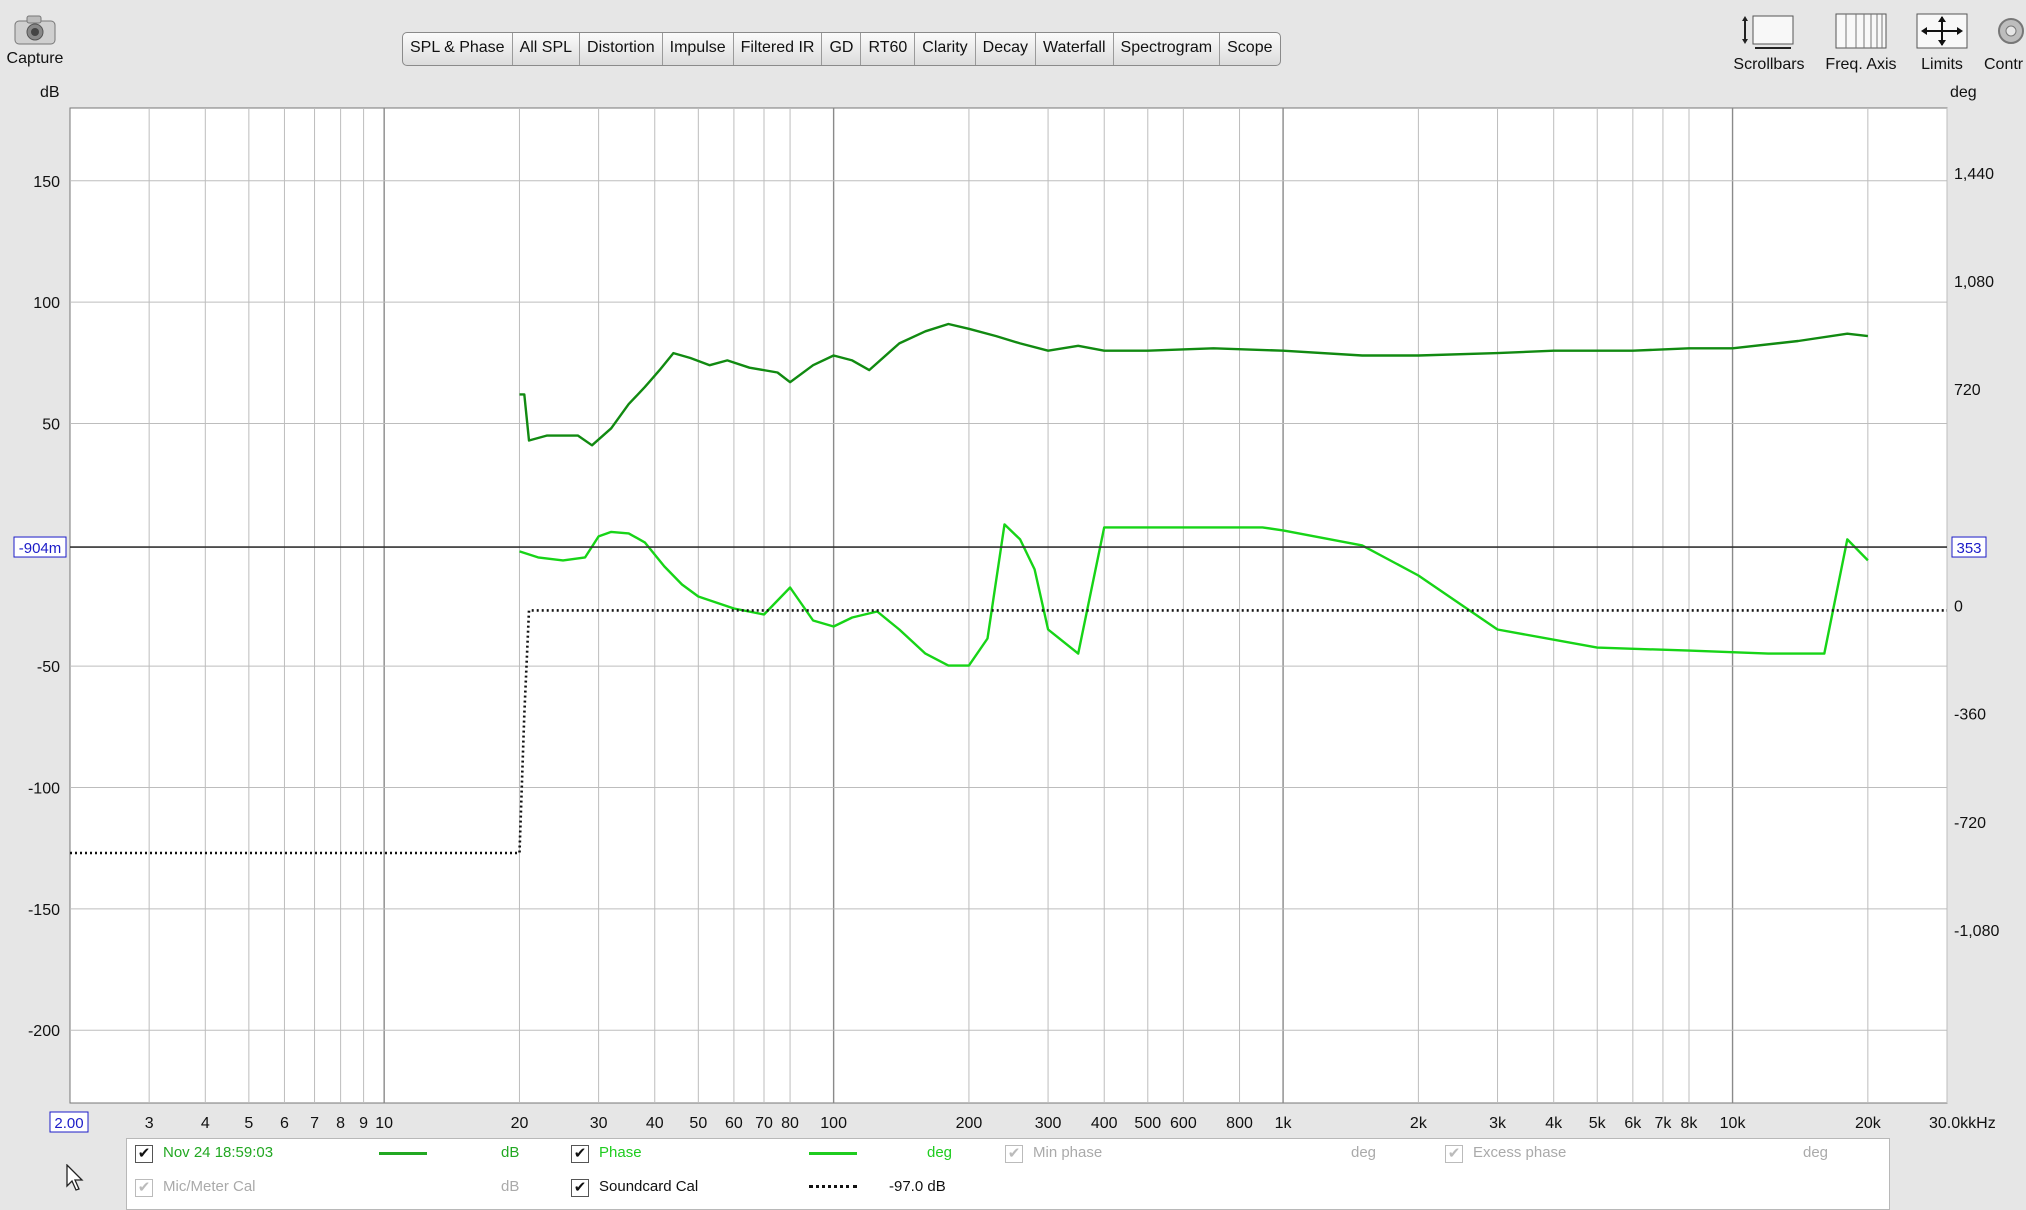 This screenshot has height=1210, width=2026. I want to click on x-tick-label: 6k, so click(1633, 1123).